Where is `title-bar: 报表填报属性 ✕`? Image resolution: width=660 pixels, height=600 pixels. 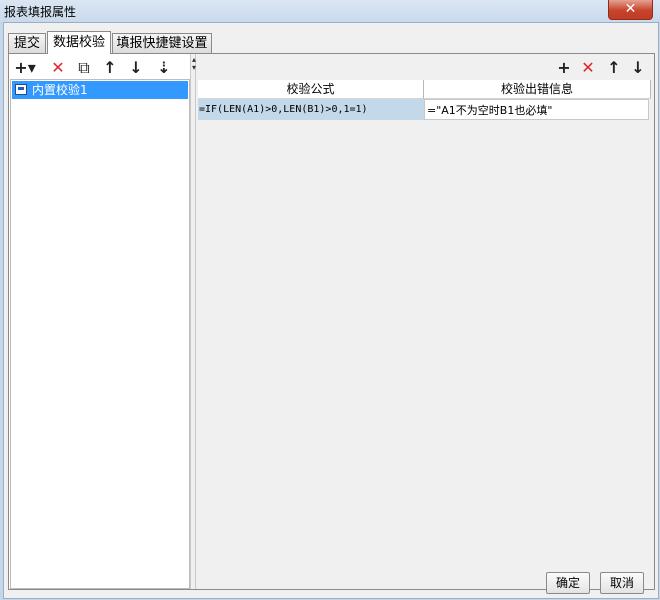 title-bar: 报表填报属性 ✕ is located at coordinates (330, 11).